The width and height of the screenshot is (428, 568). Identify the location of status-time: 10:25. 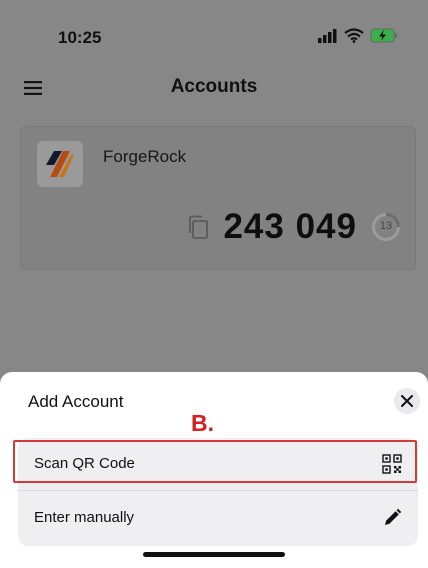
(80, 37).